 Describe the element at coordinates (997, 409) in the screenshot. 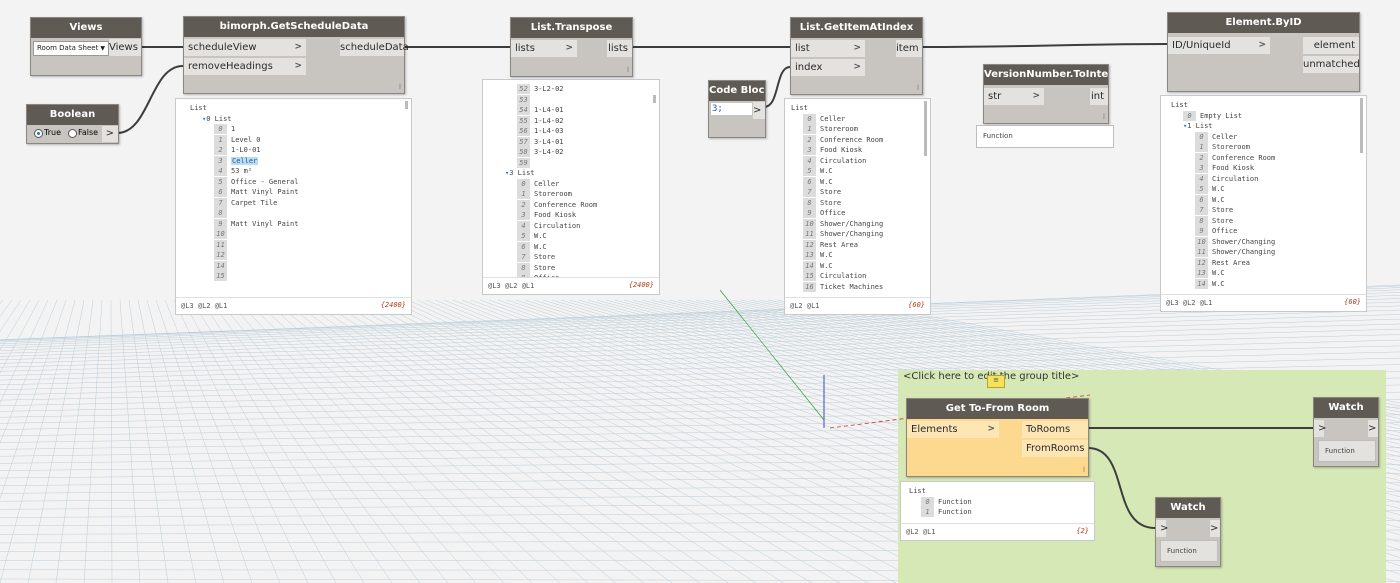

I see `node-title: Get To-From Room` at that location.